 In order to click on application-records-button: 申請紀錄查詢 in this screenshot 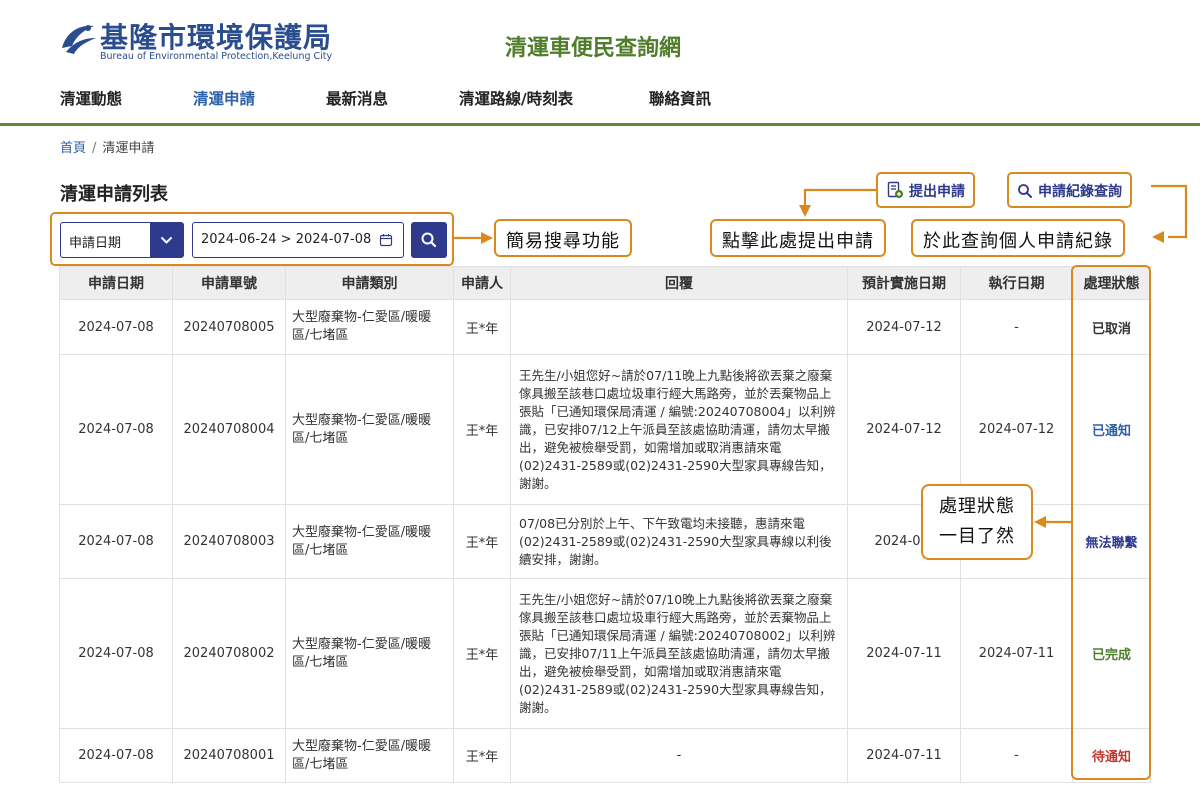, I will do `click(1069, 190)`.